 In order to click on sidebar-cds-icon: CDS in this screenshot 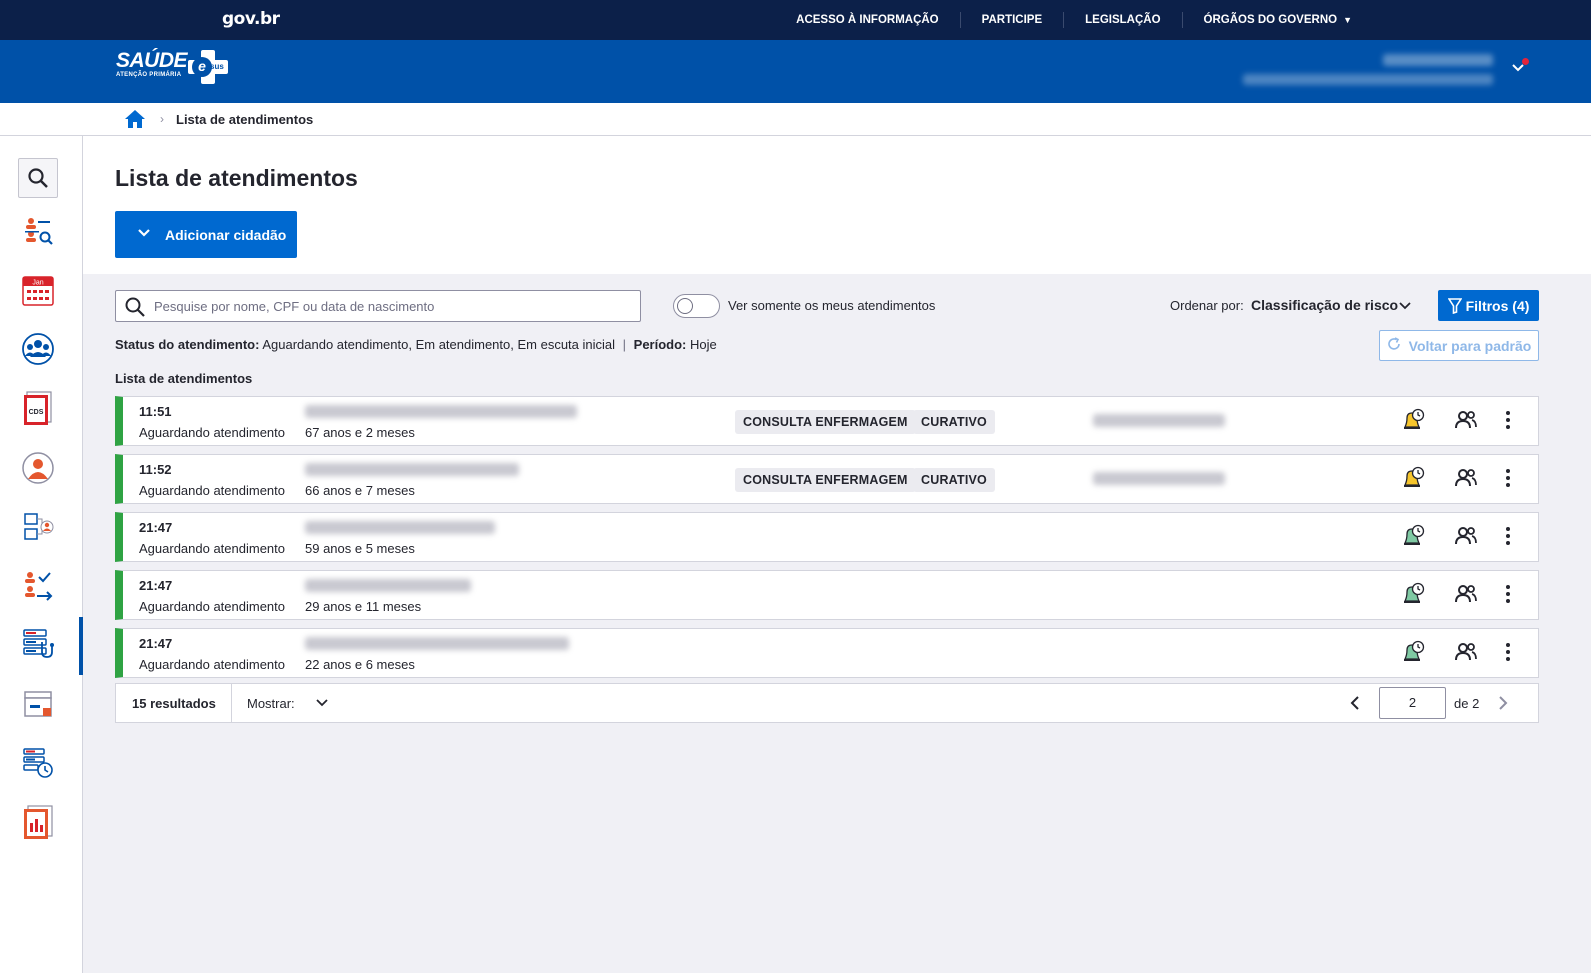, I will do `click(38, 408)`.